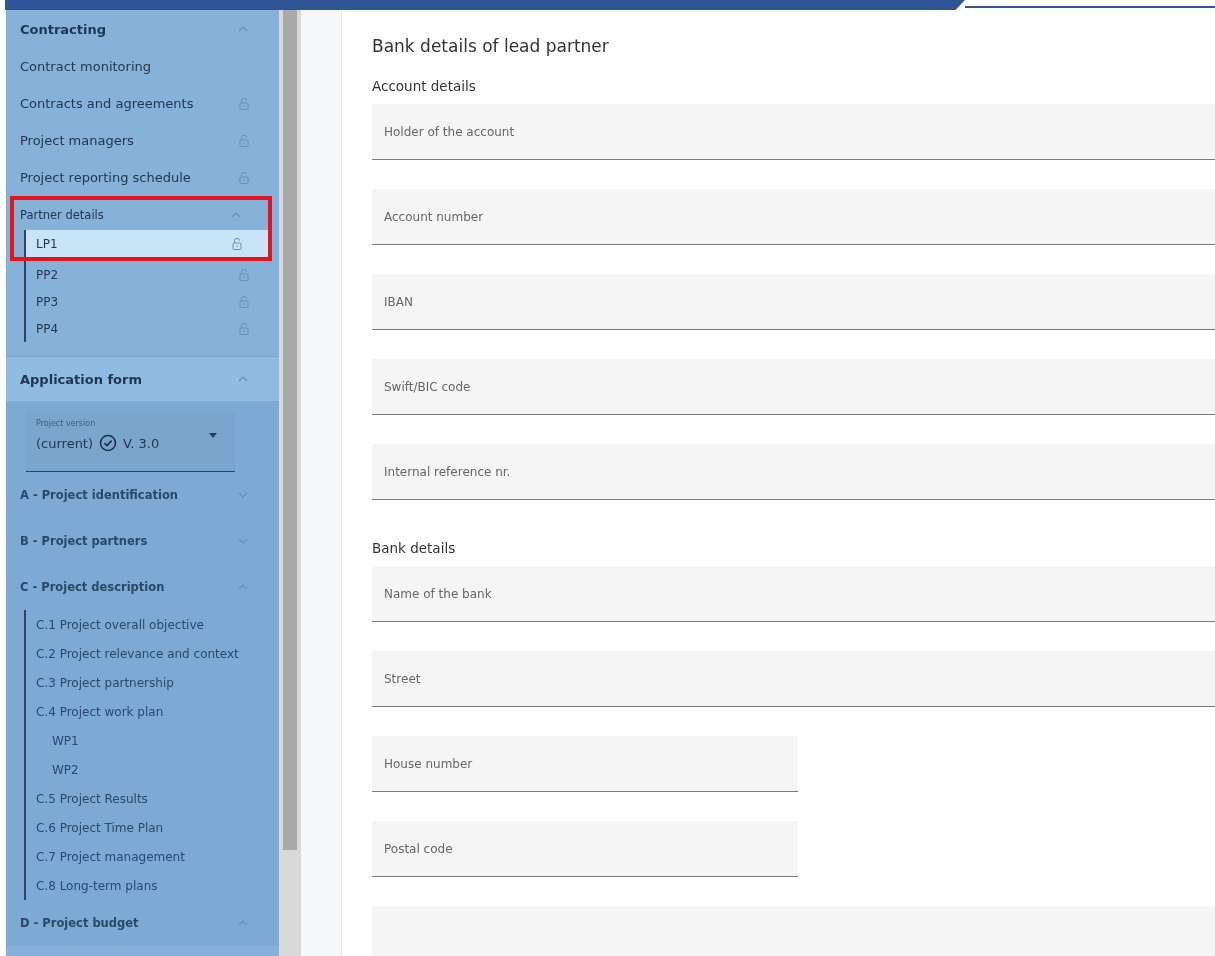  What do you see at coordinates (141, 215) in the screenshot?
I see `nav-item: Partner details` at bounding box center [141, 215].